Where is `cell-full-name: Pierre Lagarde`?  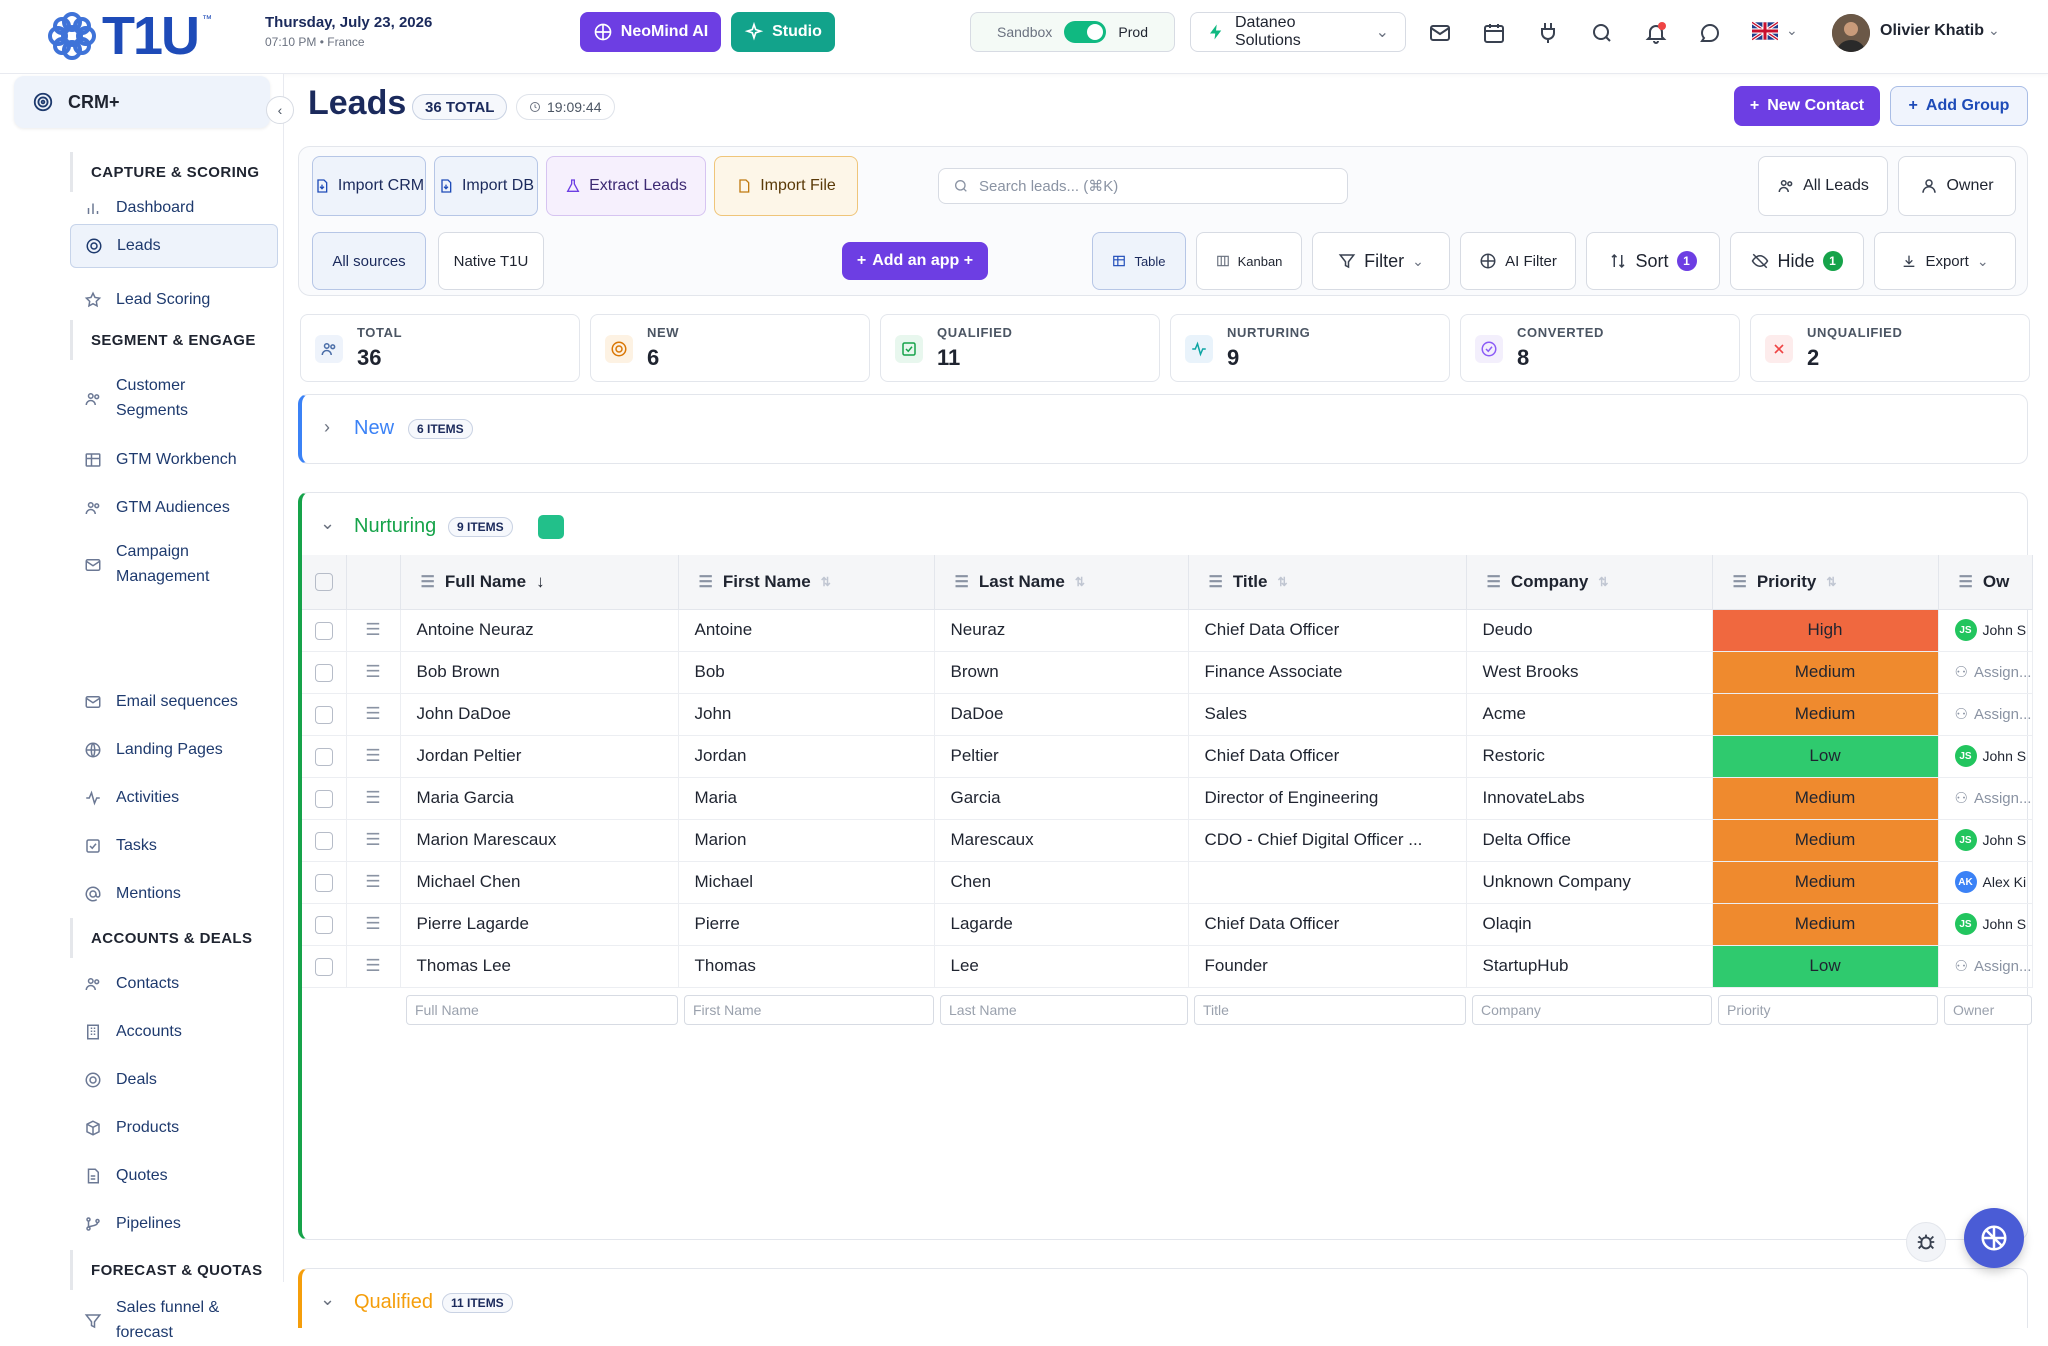
cell-full-name: Pierre Lagarde is located at coordinates (539, 924).